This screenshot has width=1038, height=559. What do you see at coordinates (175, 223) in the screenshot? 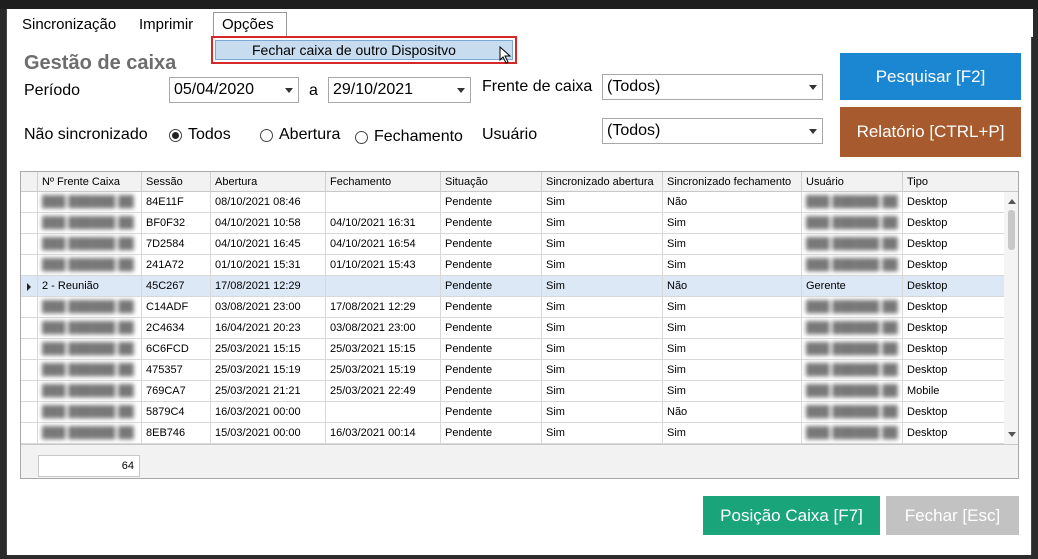
I see `cell-sessao: BF0F32` at bounding box center [175, 223].